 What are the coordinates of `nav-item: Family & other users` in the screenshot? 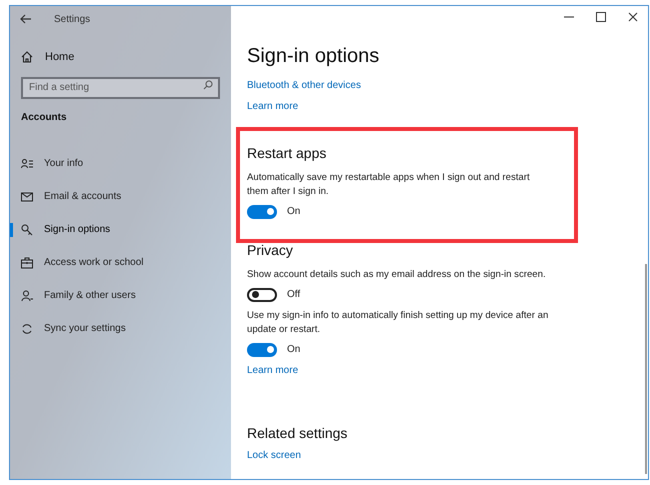 It's located at (90, 295).